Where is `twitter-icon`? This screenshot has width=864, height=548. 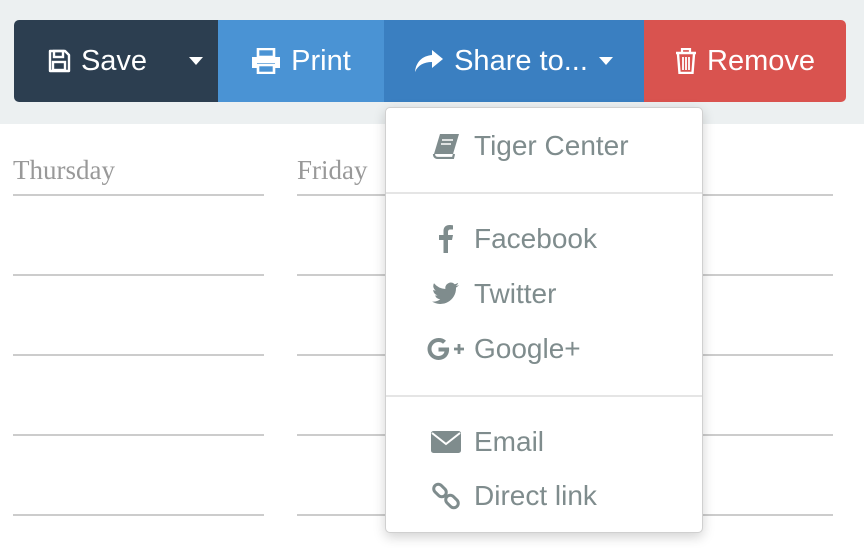 twitter-icon is located at coordinates (446, 294).